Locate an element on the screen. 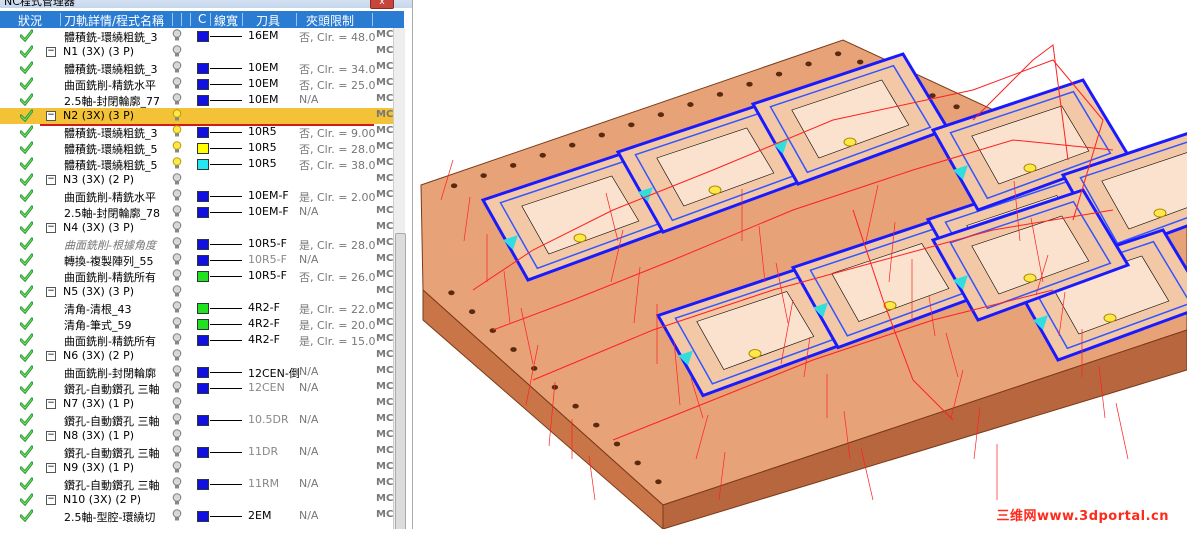 The image size is (1187, 533). operation-row: 曲面銑削-精銑所有 10R5-F 否, Clr. = 26.0 MC is located at coordinates (202, 276).